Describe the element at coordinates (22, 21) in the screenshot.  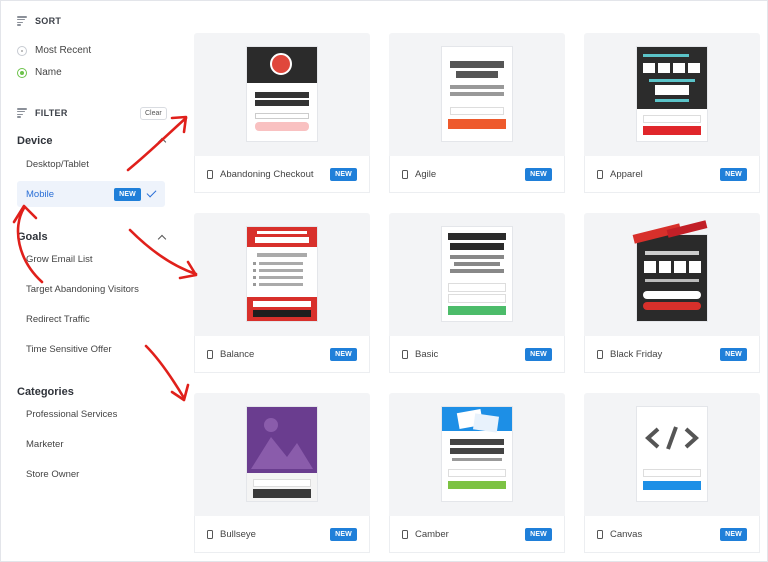
I see `sort-icon` at that location.